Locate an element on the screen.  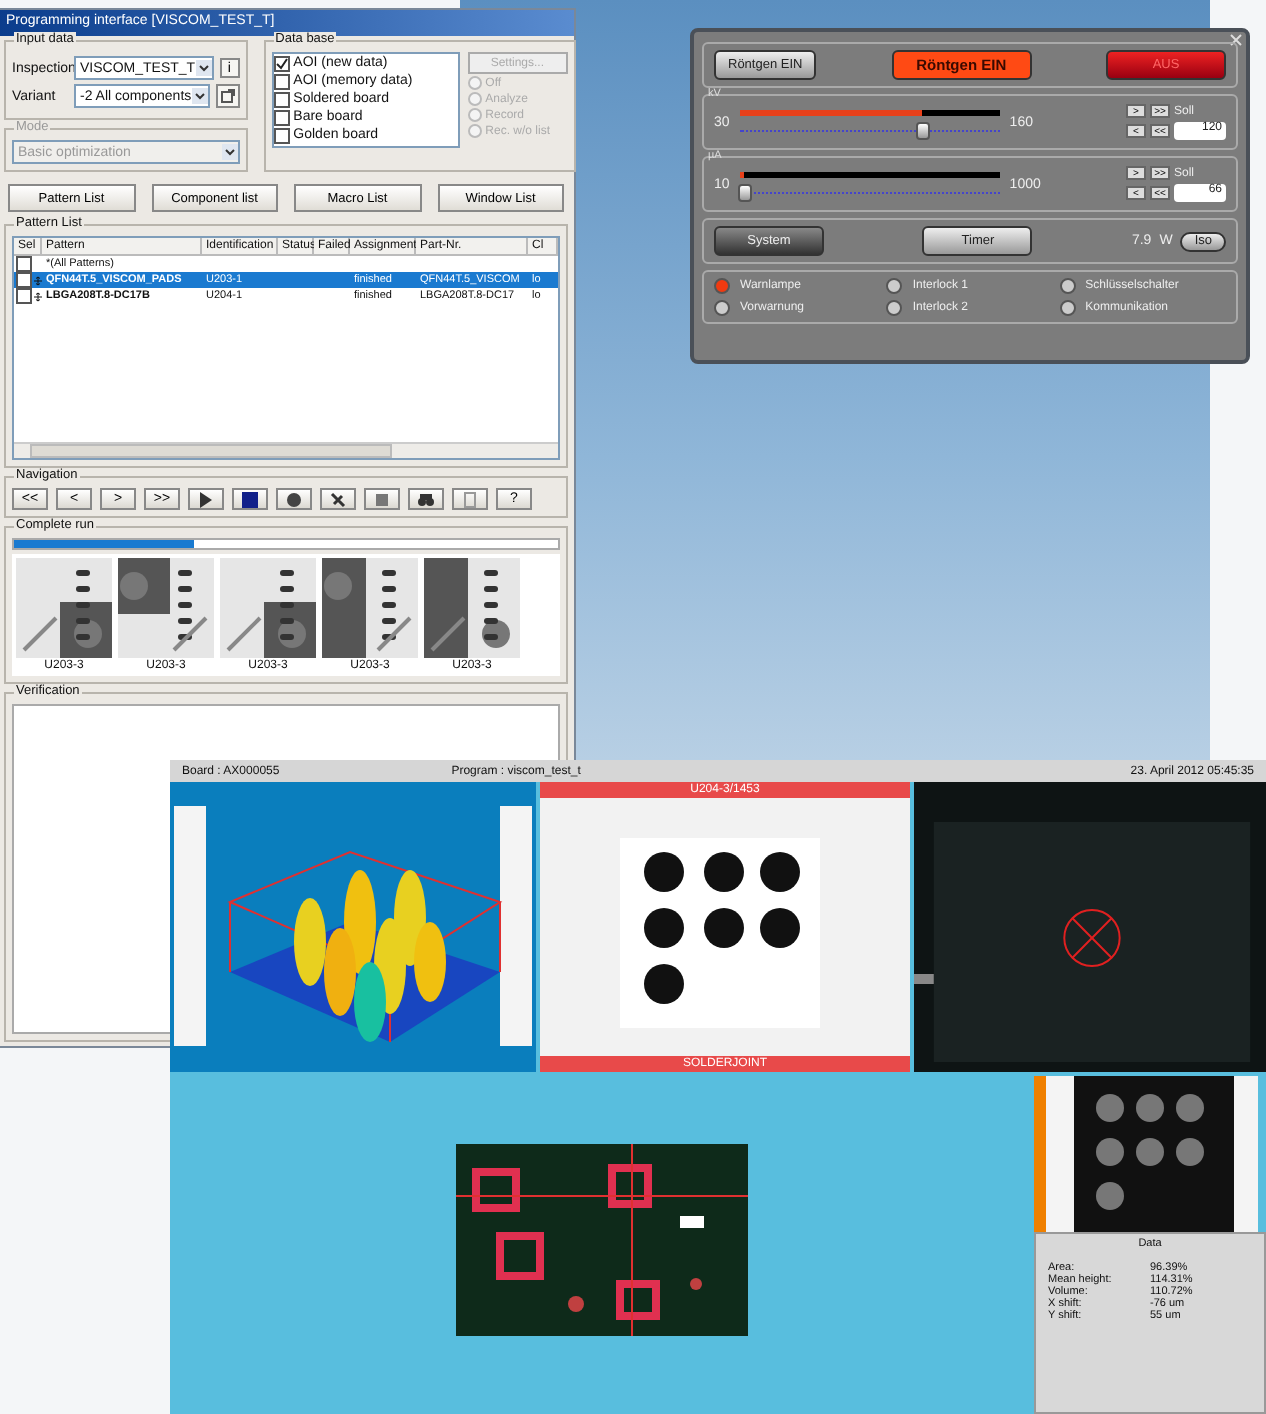
tool-button is located at coordinates (338, 499).